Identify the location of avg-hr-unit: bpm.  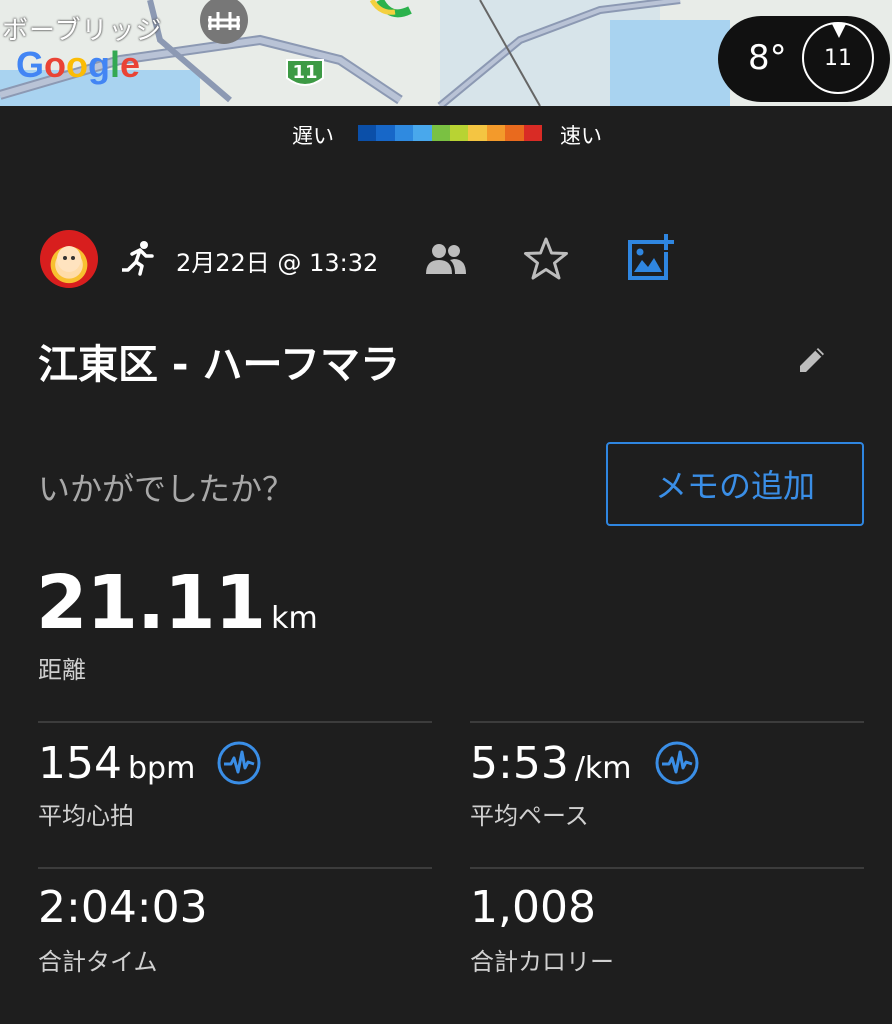
(161, 768).